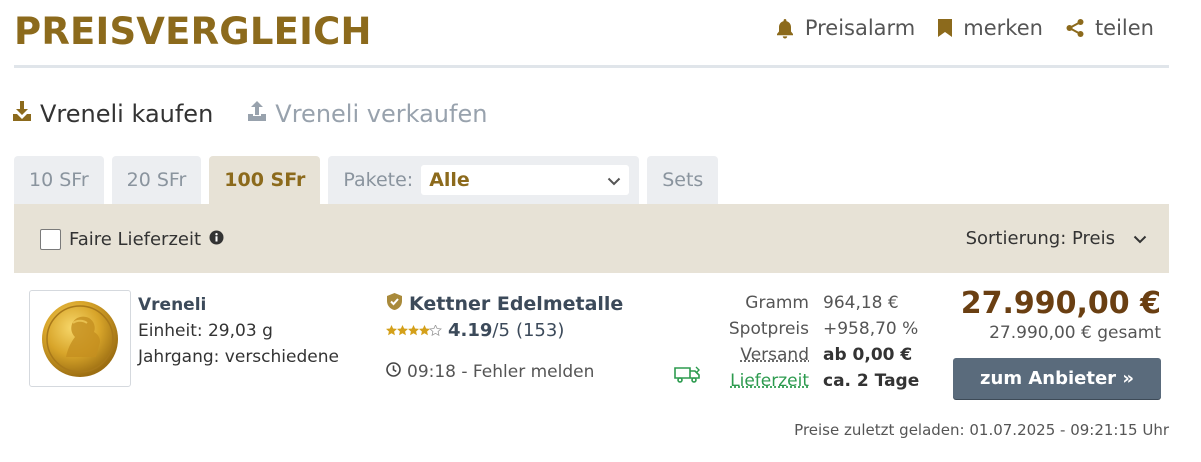 This screenshot has width=1201, height=462. Describe the element at coordinates (127, 114) in the screenshot. I see `buy-mode-label: Vreneli kaufen` at that location.